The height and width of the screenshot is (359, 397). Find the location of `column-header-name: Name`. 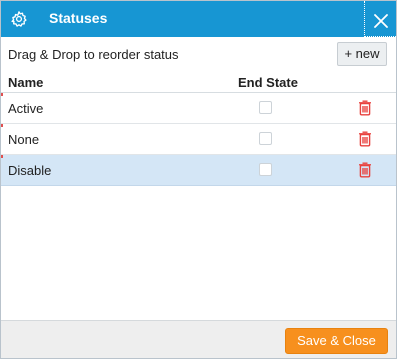

column-header-name: Name is located at coordinates (26, 82).